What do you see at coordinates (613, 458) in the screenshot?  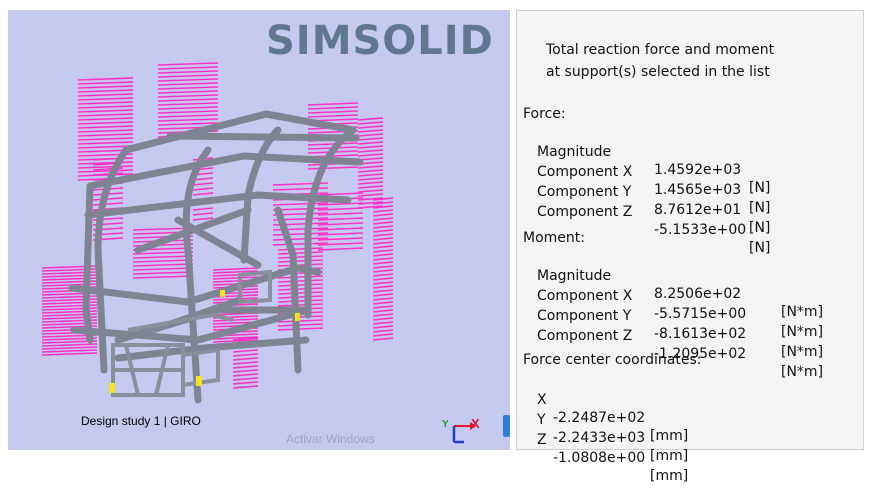 I see `center-row: Z -1.0808e+00 [mm]` at bounding box center [613, 458].